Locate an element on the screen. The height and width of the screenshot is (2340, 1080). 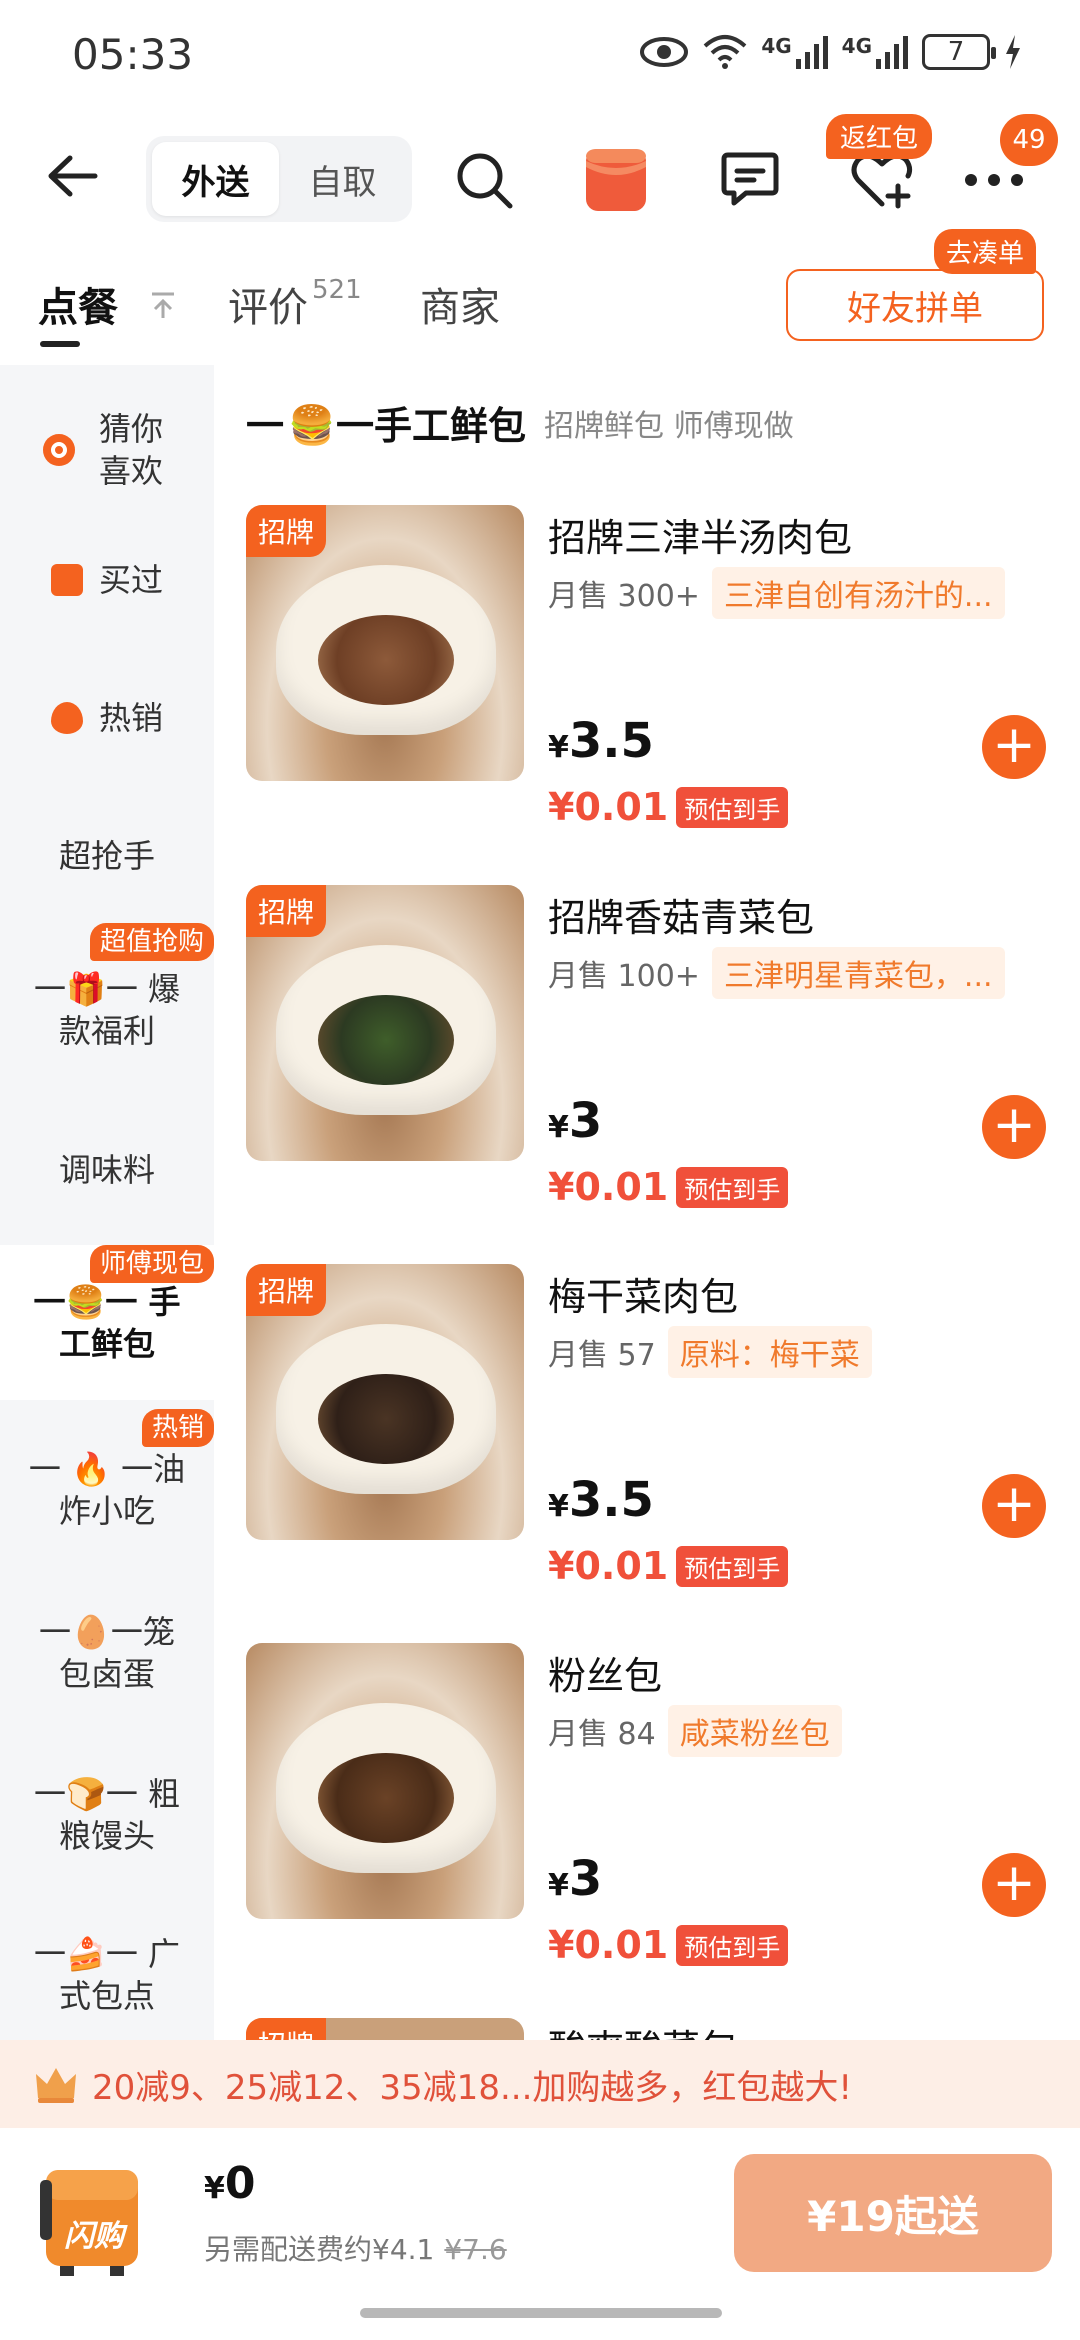
back-button is located at coordinates (72, 176).